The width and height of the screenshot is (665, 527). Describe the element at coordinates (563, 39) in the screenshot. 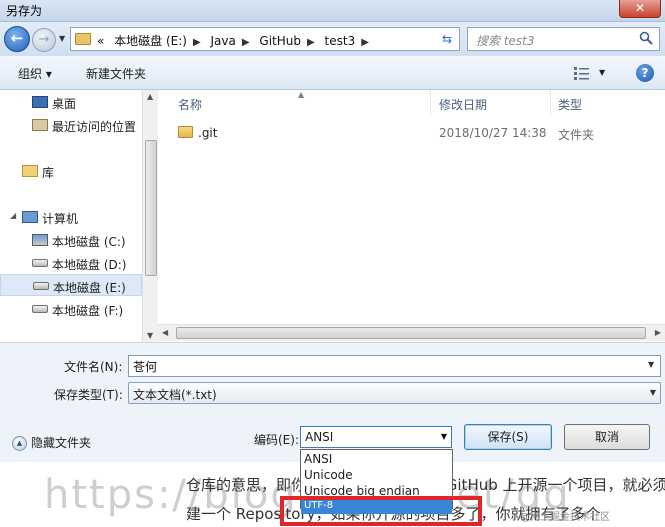

I see `search-input: 搜索 test3` at that location.